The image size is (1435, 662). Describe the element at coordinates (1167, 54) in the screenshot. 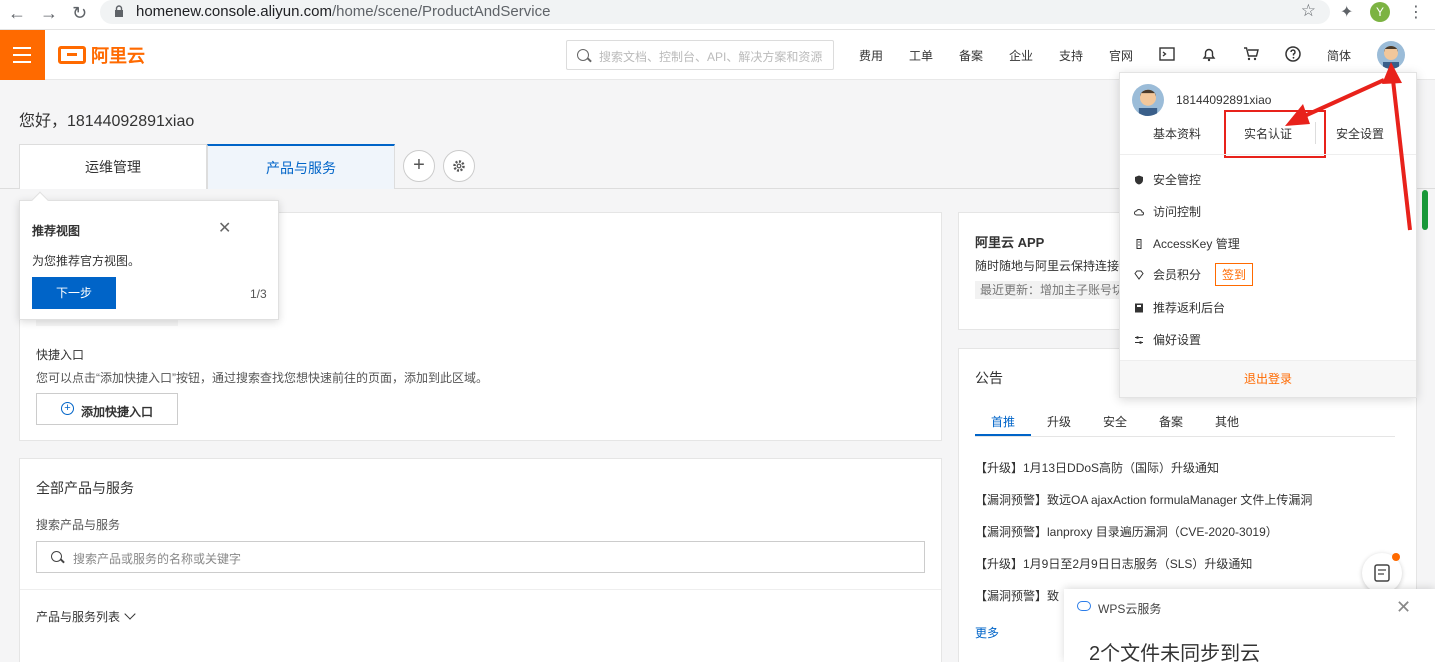

I see `terminal-icon` at that location.